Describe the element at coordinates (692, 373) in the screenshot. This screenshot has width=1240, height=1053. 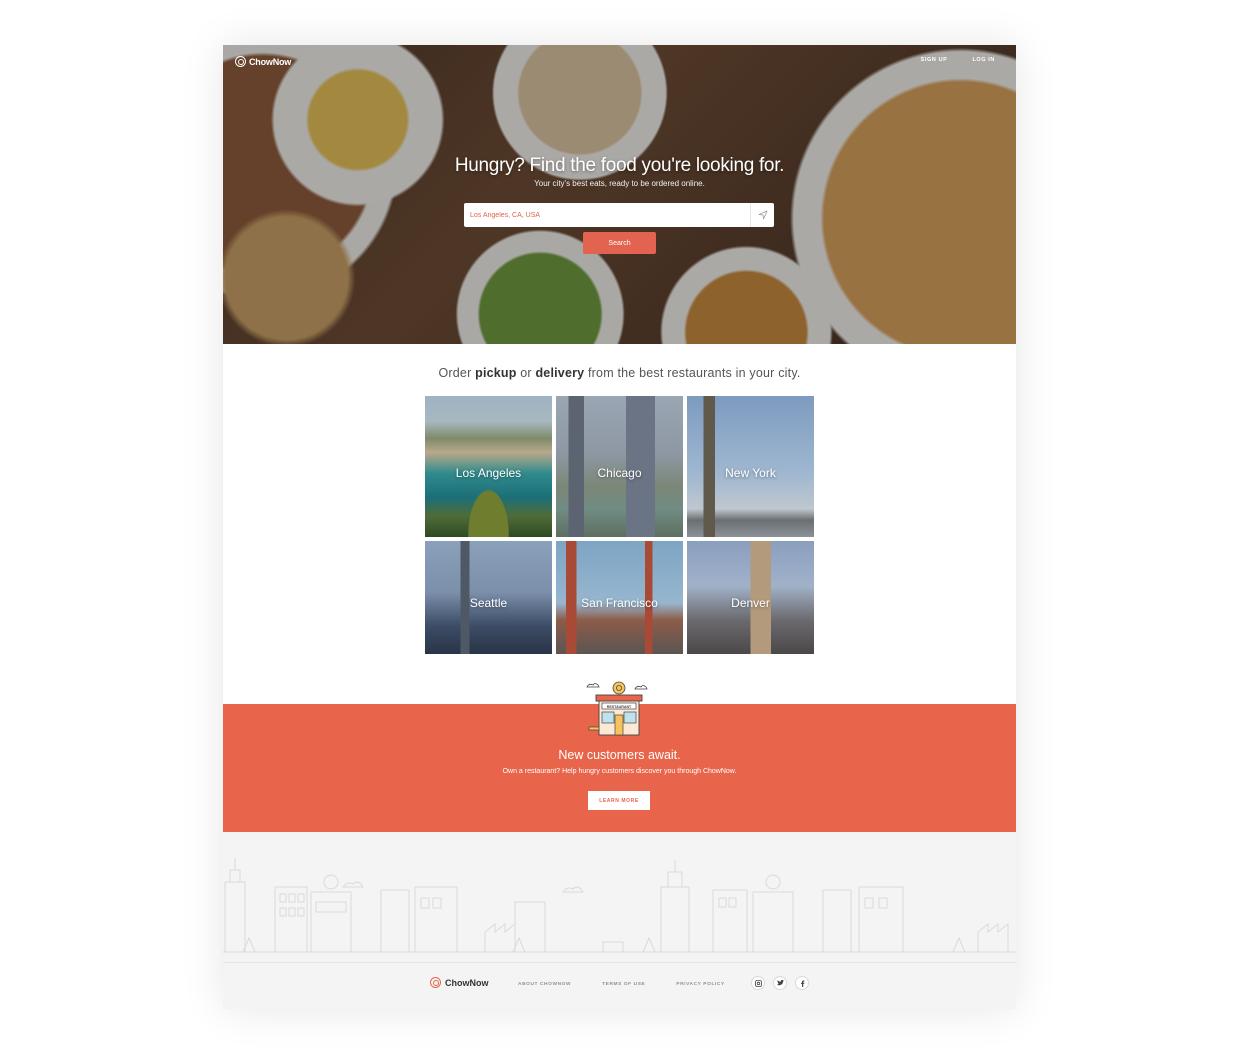
I see `tagline-suffix: from the best restaurants in your city.` at that location.